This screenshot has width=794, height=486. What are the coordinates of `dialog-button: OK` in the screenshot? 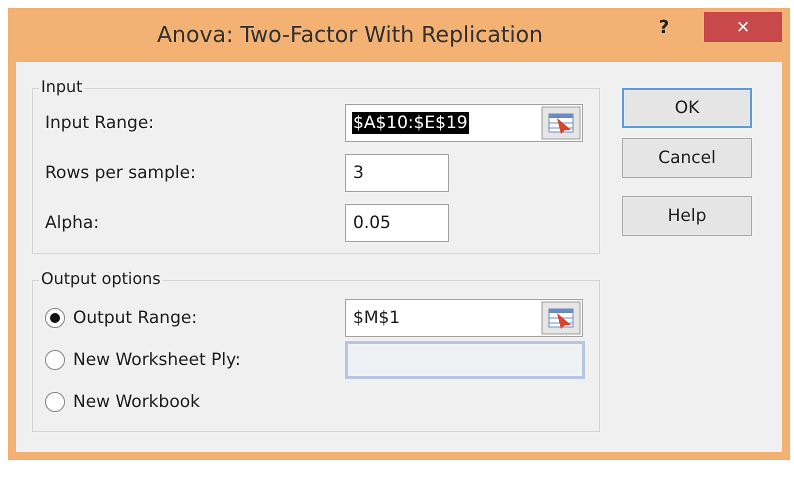 It's located at (687, 108).